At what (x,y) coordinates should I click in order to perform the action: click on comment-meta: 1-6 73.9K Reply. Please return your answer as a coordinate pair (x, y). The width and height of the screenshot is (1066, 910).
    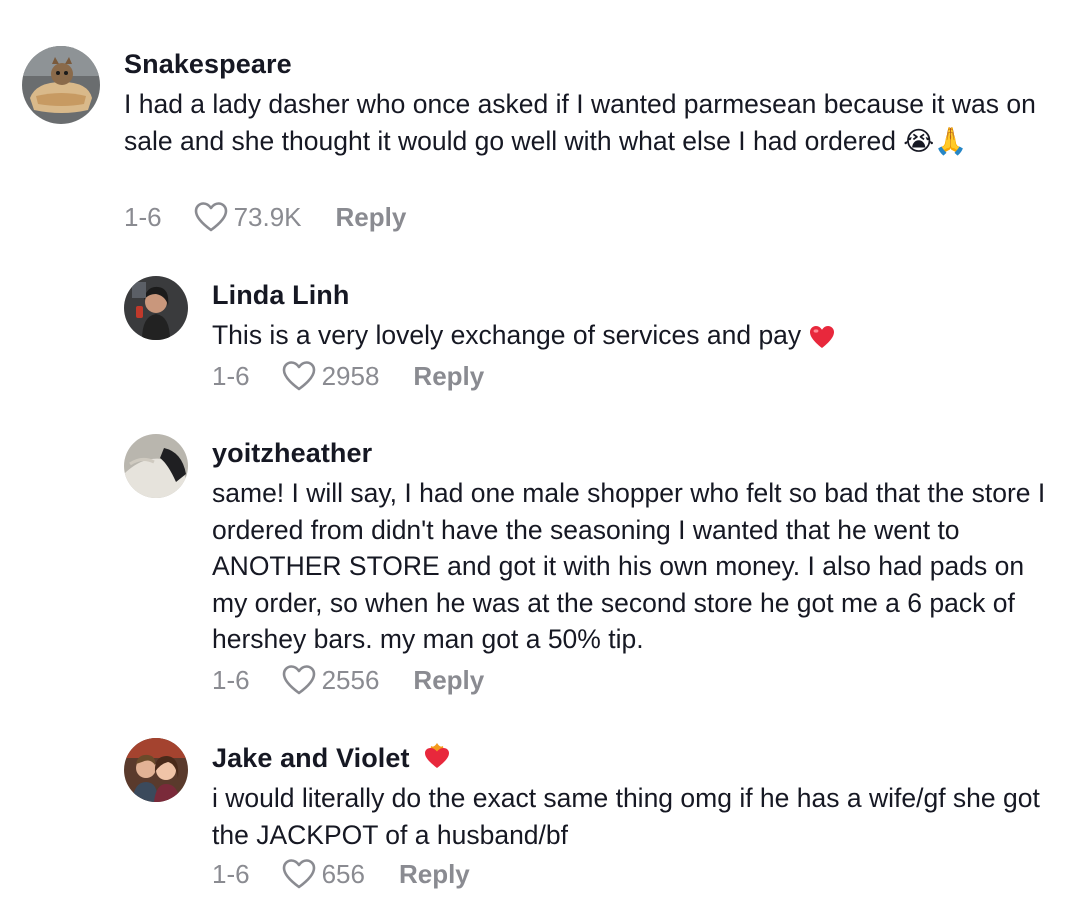
    Looking at the image, I should click on (265, 217).